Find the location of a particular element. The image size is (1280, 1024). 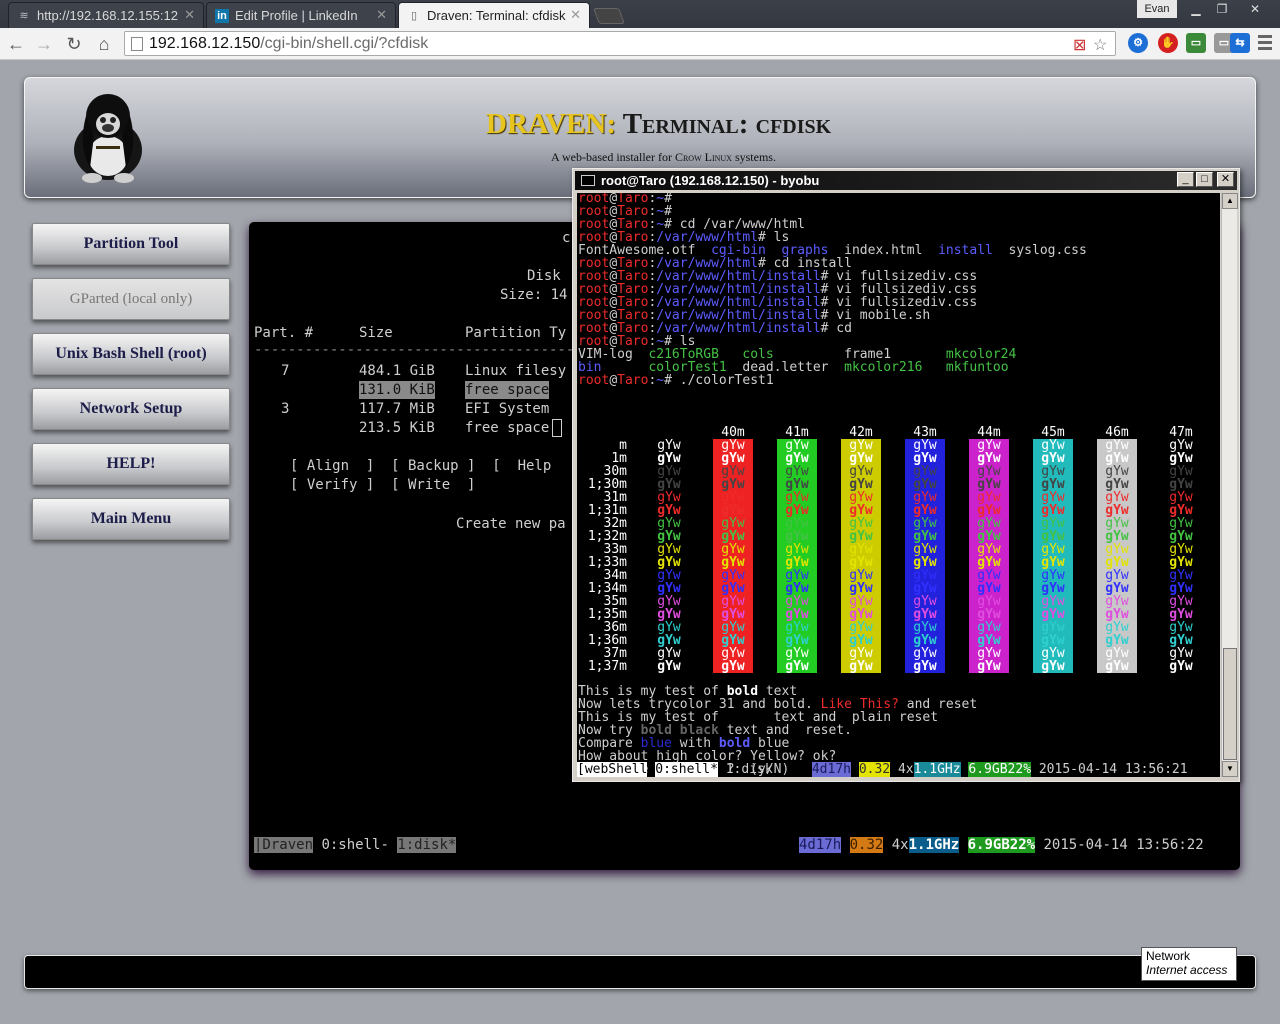

network-tooltip: Network Internet access is located at coordinates (1189, 964).